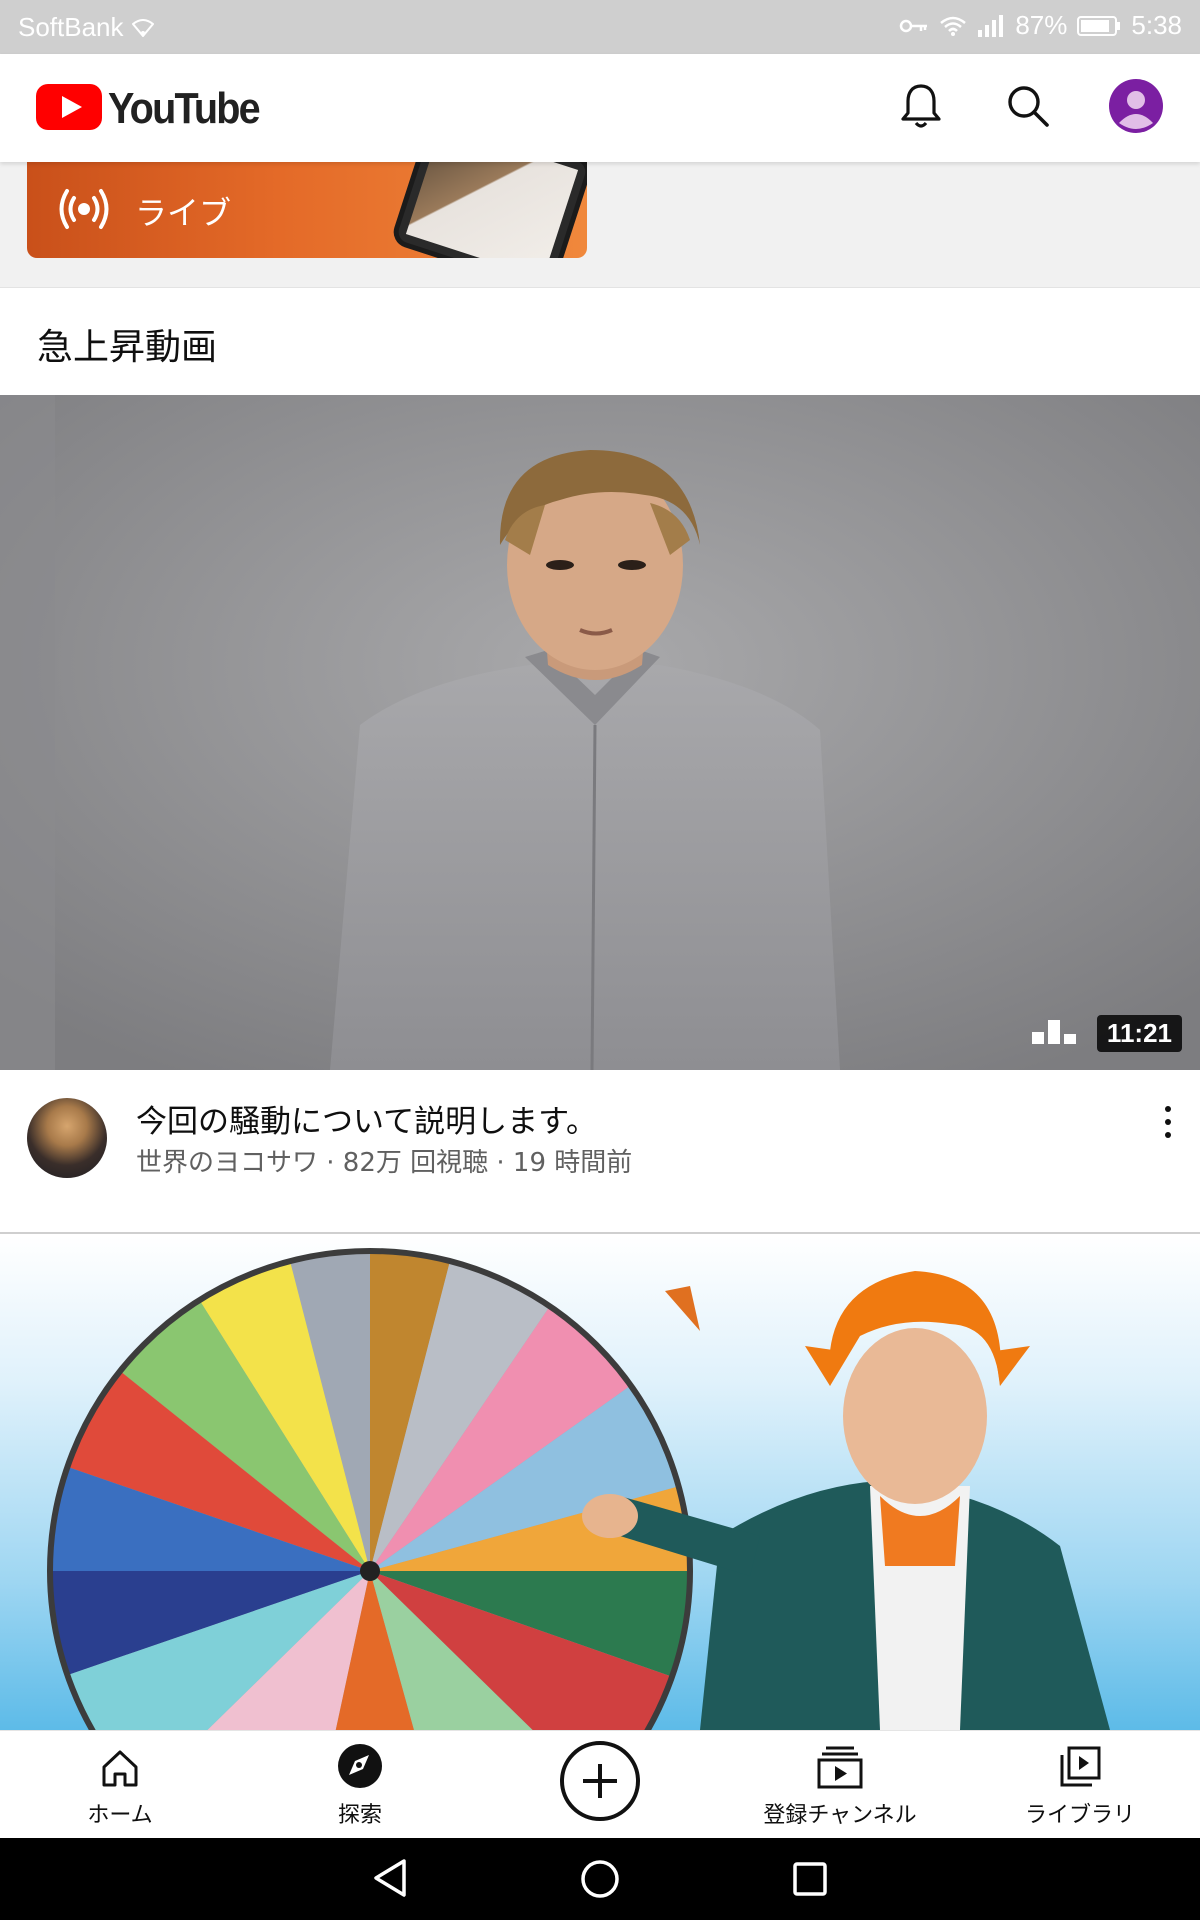 The image size is (1200, 1920). What do you see at coordinates (120, 1815) in the screenshot?
I see `nav-home-label: ホーム` at bounding box center [120, 1815].